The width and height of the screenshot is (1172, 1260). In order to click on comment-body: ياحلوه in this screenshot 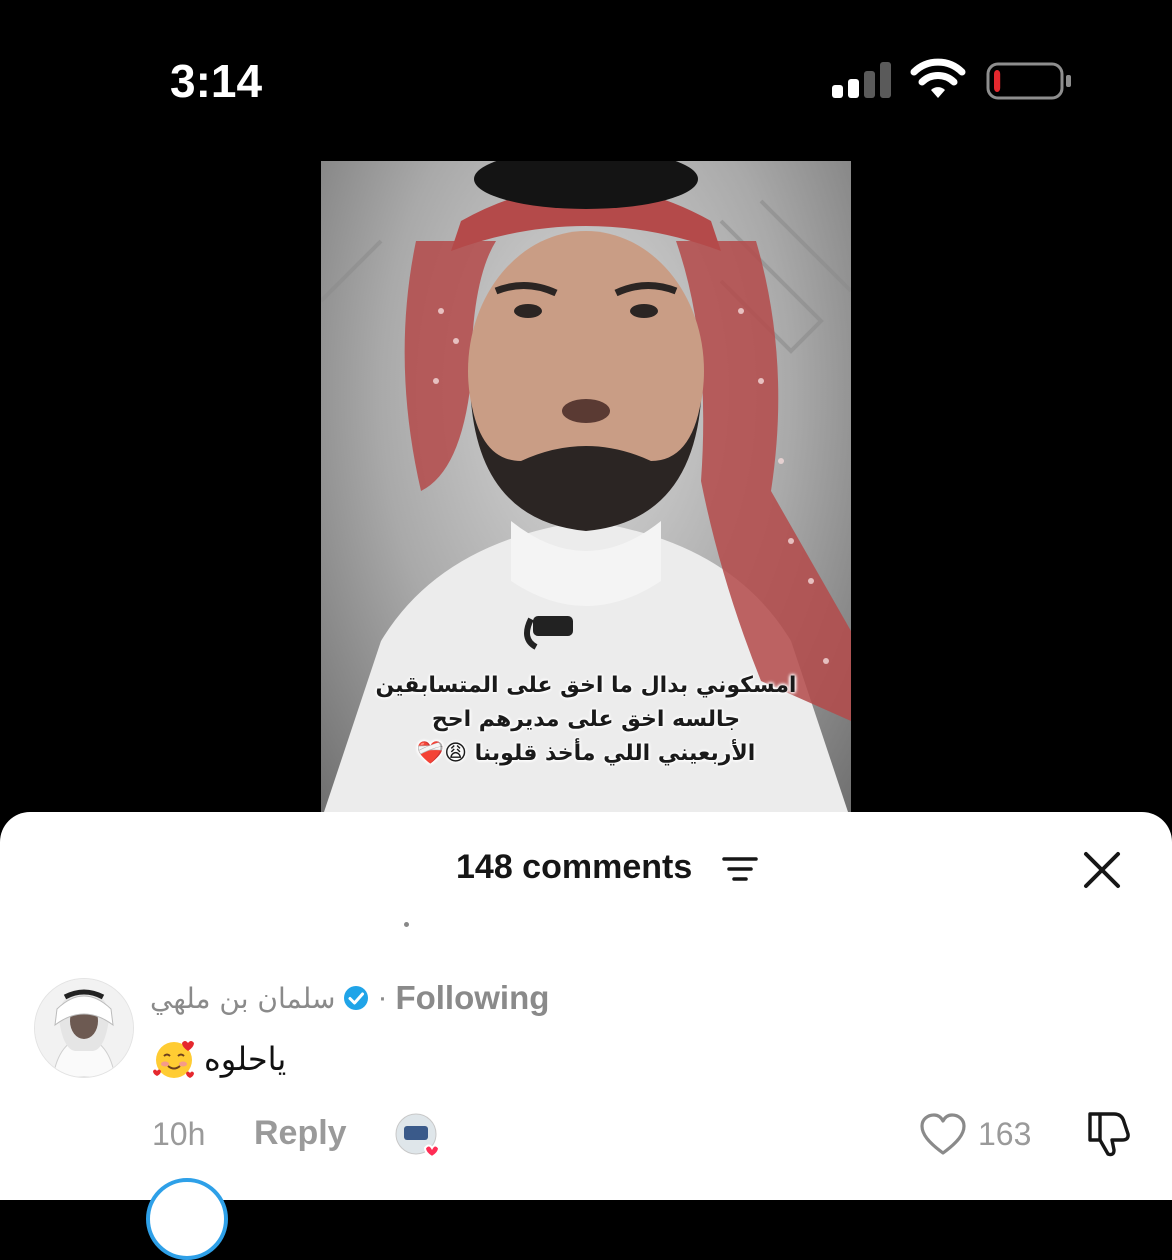, I will do `click(245, 1059)`.